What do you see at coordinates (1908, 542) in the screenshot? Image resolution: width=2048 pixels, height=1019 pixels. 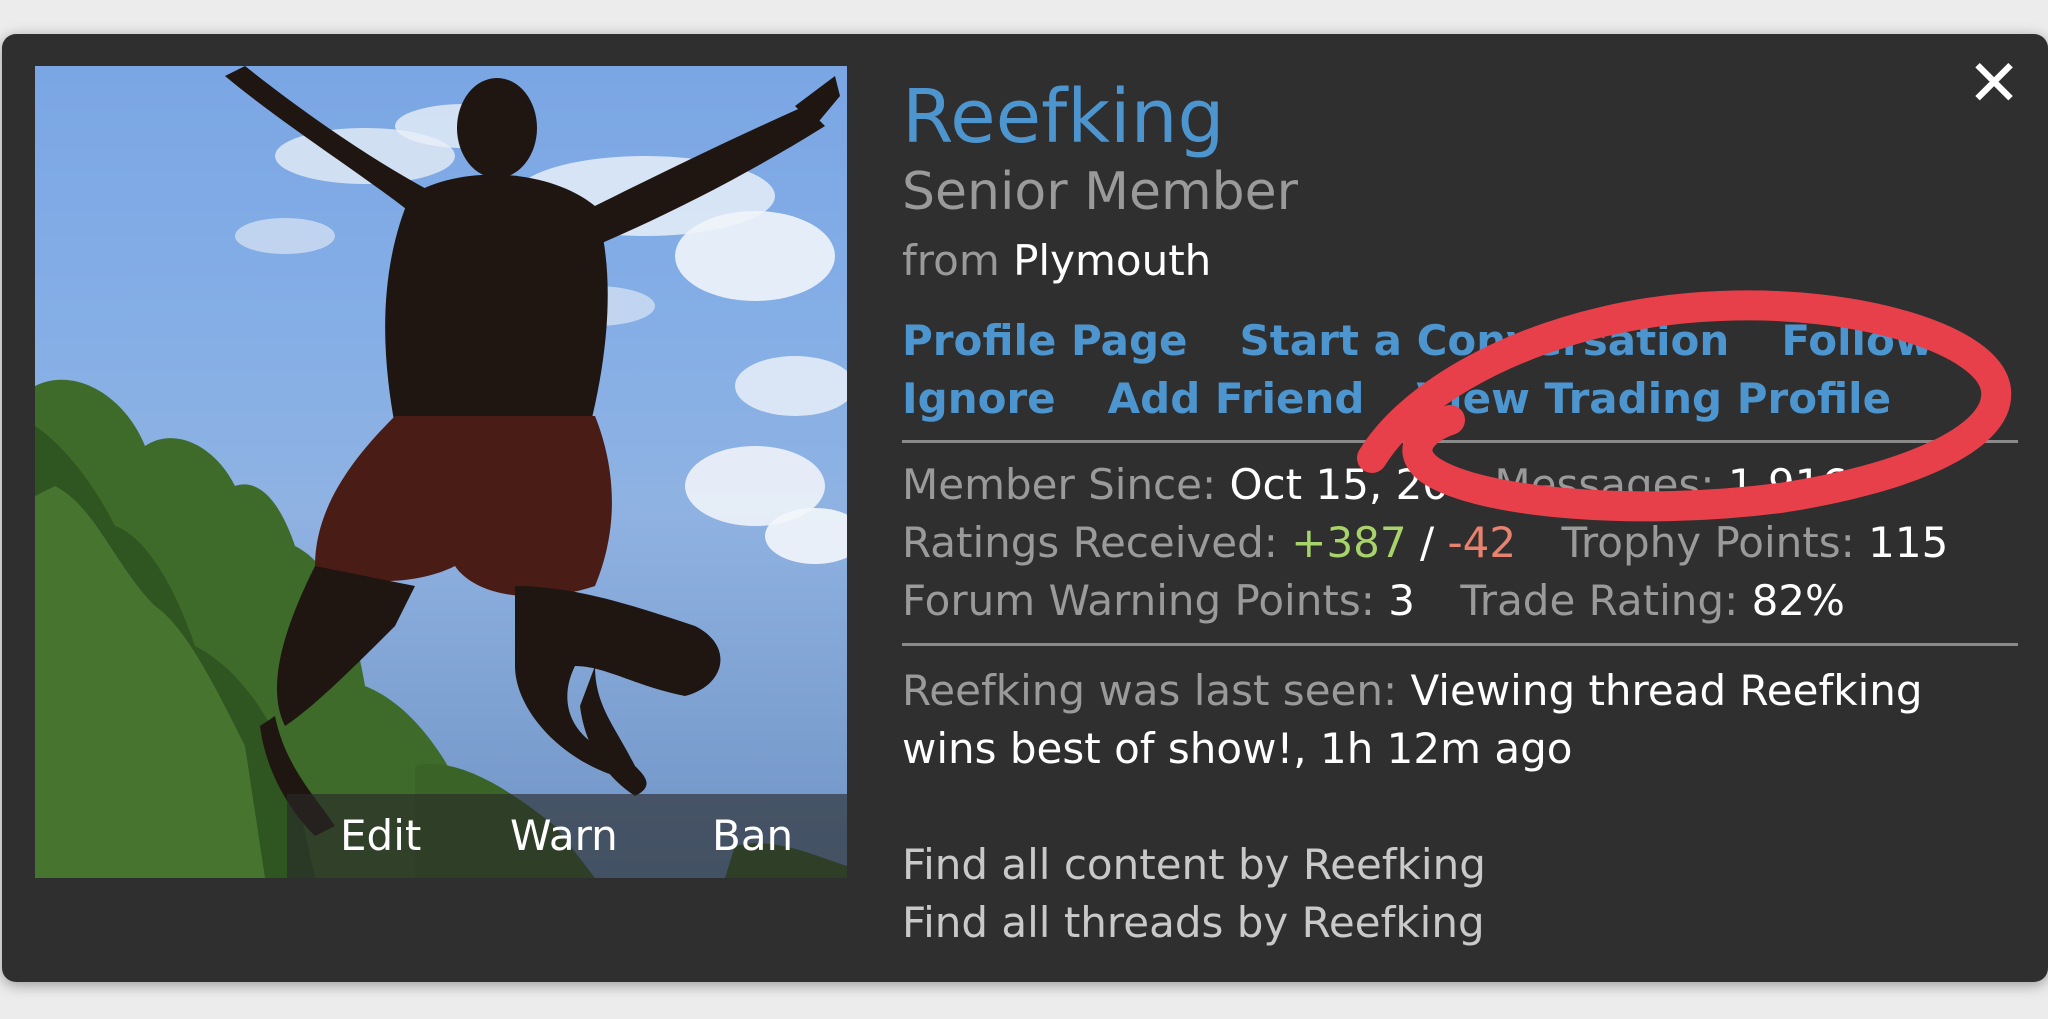 I see `trophy-points-value: 115` at bounding box center [1908, 542].